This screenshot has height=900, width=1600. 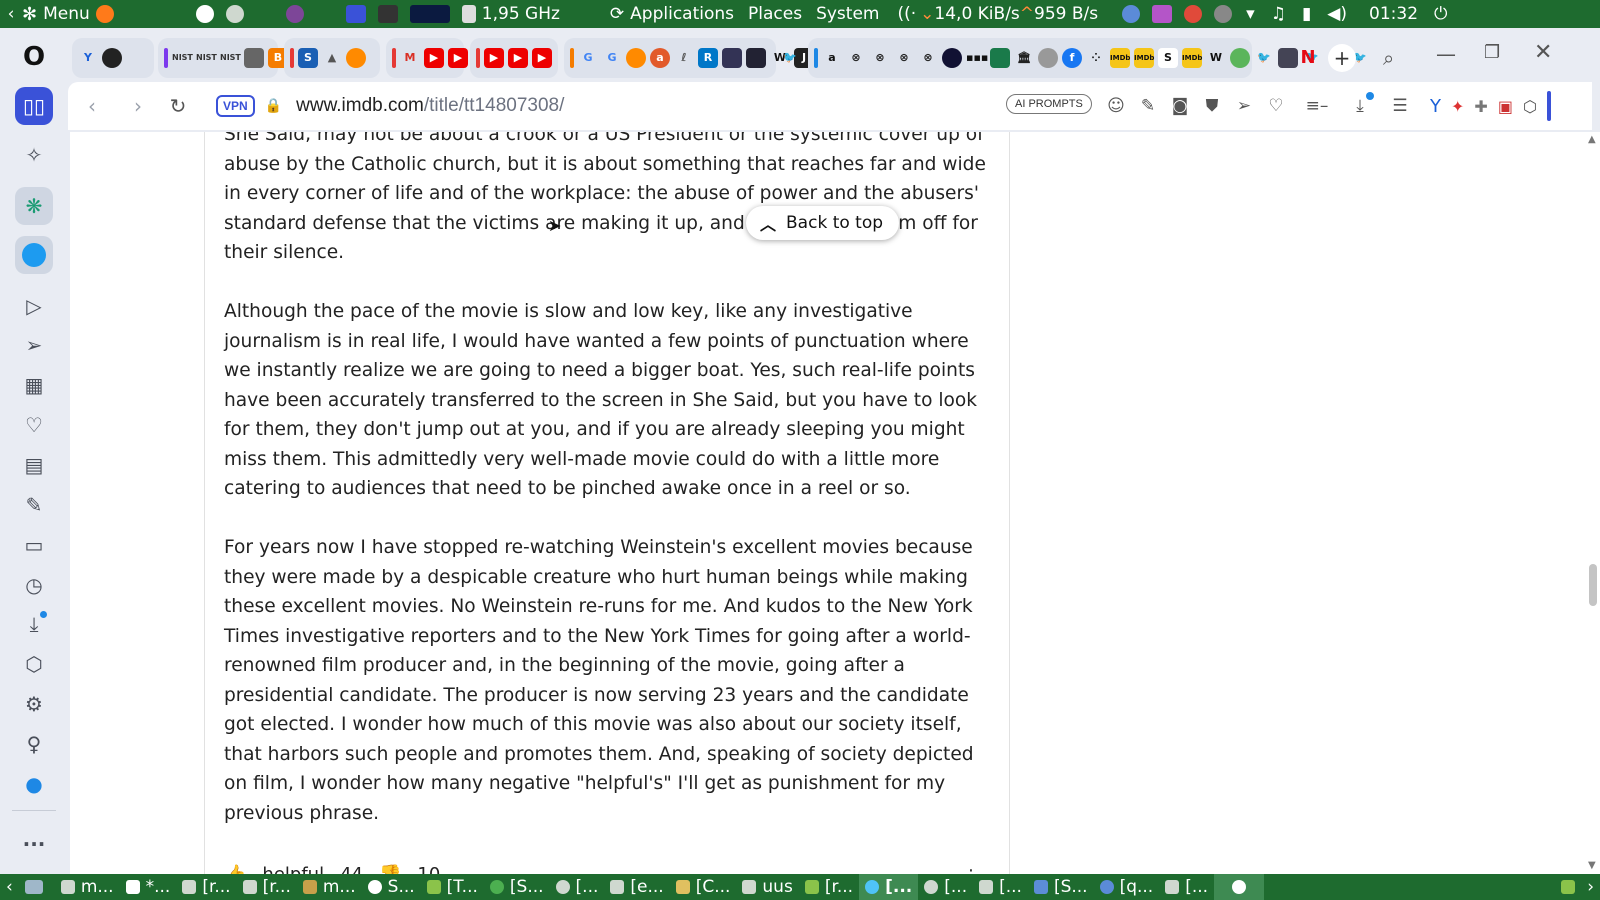 What do you see at coordinates (1212, 106) in the screenshot?
I see `shield-icon: ⛊` at bounding box center [1212, 106].